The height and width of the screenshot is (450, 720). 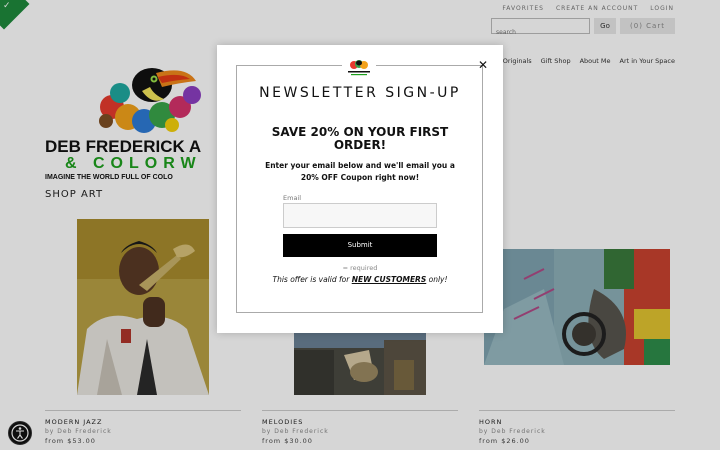 I want to click on email-label: Email, so click(x=292, y=198).